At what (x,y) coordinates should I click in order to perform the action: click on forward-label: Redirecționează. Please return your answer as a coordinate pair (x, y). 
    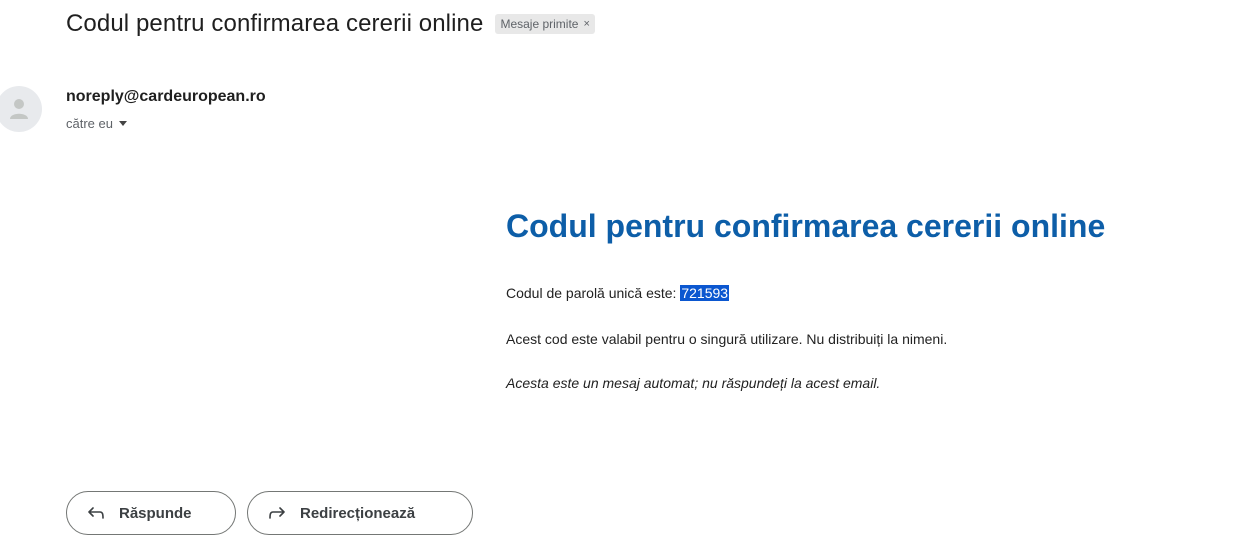
    Looking at the image, I should click on (358, 513).